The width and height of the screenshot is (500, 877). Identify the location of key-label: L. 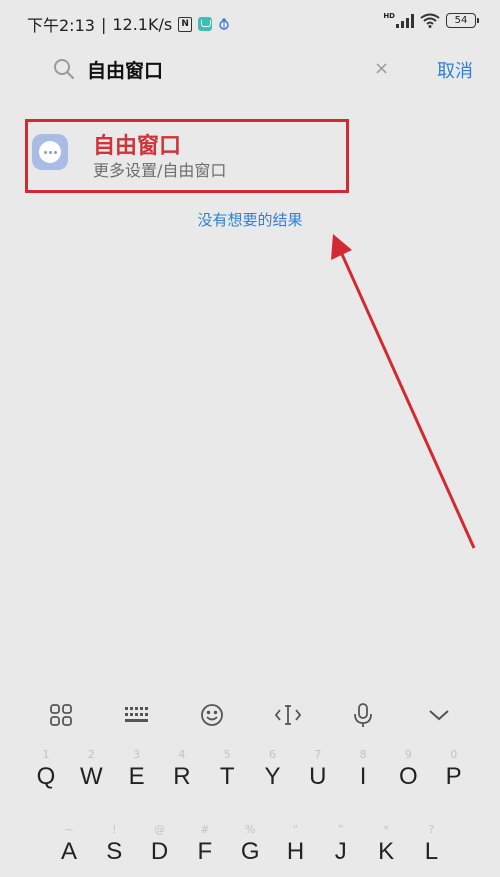
(431, 851).